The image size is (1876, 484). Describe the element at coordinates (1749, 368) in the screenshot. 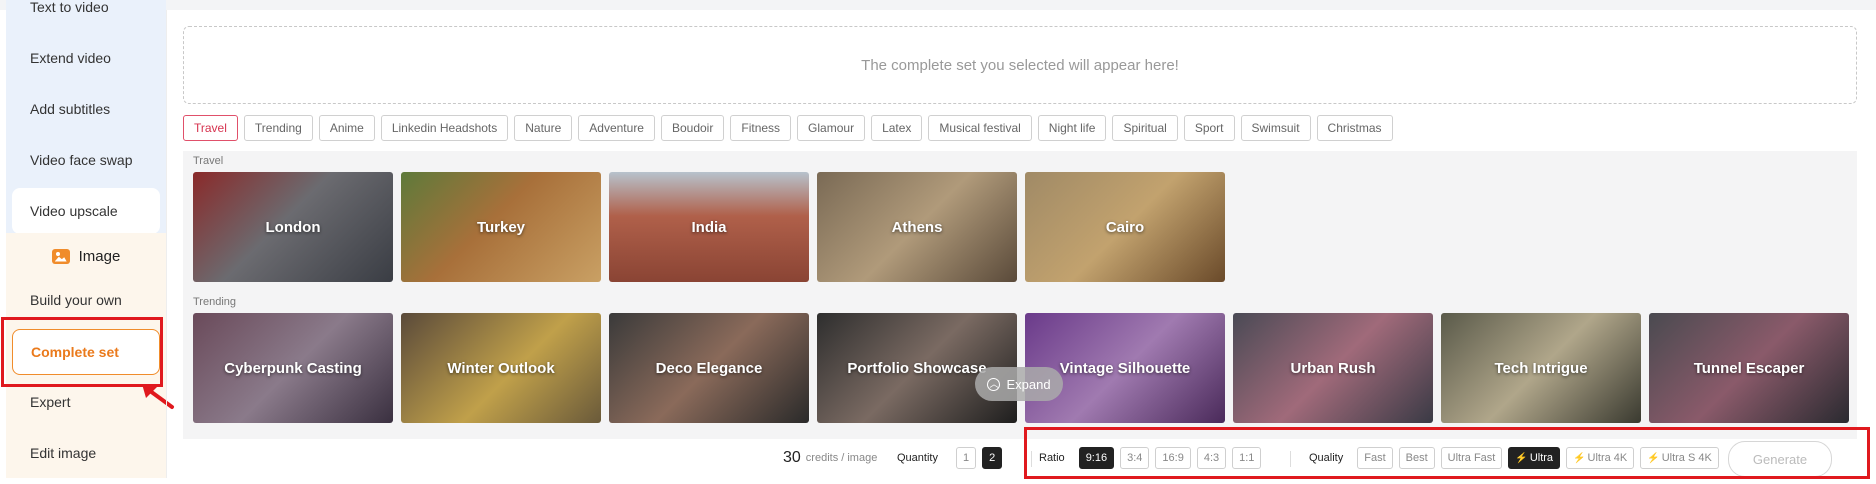

I see `card-tunnel-escaper: Tunnel Escaper` at that location.